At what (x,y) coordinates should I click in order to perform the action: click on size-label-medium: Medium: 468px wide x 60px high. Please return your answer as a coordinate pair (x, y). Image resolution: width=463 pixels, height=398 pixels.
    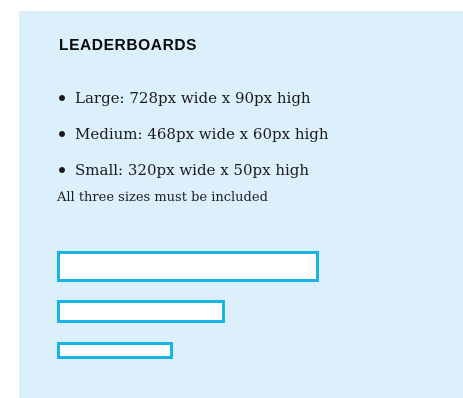
    Looking at the image, I should click on (202, 134).